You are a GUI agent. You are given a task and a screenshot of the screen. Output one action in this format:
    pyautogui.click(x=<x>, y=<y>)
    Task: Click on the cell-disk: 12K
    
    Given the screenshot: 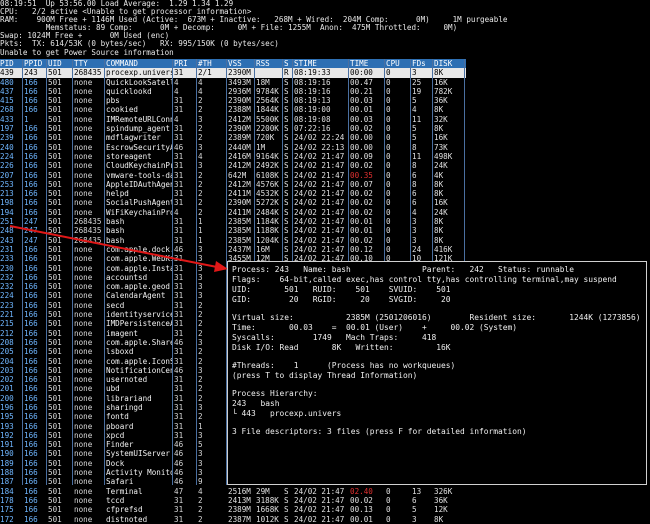 What is the action you would take?
    pyautogui.click(x=441, y=510)
    